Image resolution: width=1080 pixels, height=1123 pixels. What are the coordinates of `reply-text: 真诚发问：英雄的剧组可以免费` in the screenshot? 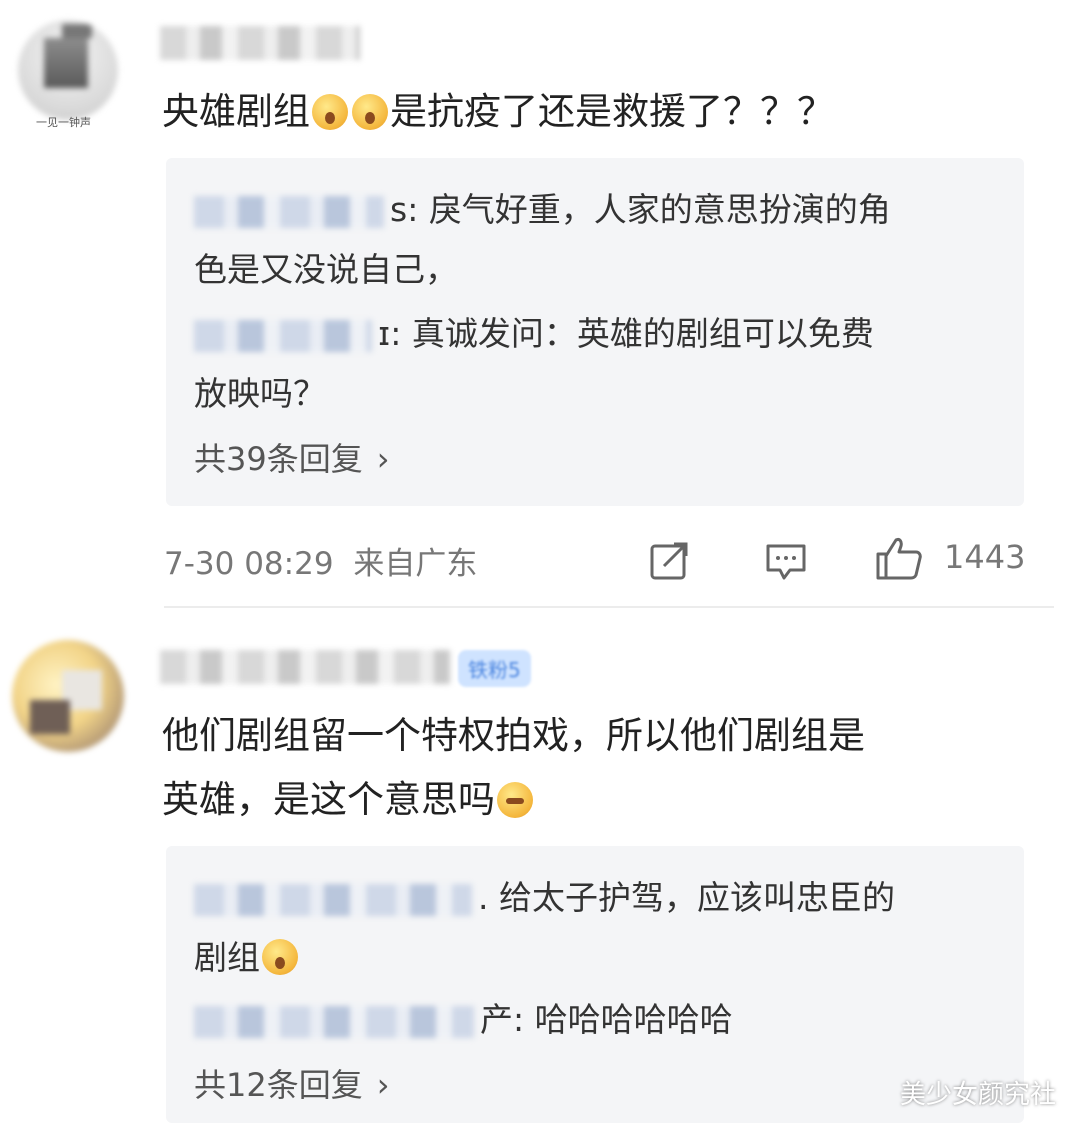 It's located at (637, 333).